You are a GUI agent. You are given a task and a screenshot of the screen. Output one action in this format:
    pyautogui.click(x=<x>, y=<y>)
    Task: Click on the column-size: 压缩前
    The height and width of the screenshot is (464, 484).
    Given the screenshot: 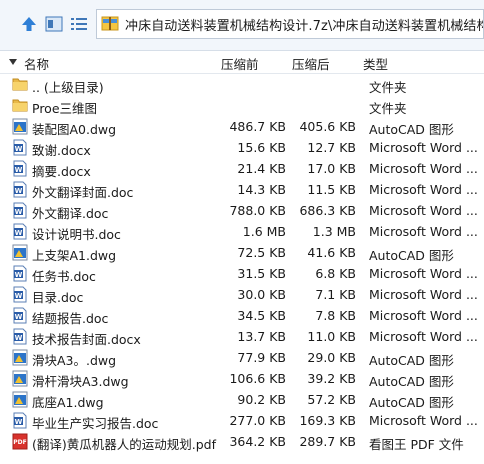 What is the action you would take?
    pyautogui.click(x=240, y=63)
    